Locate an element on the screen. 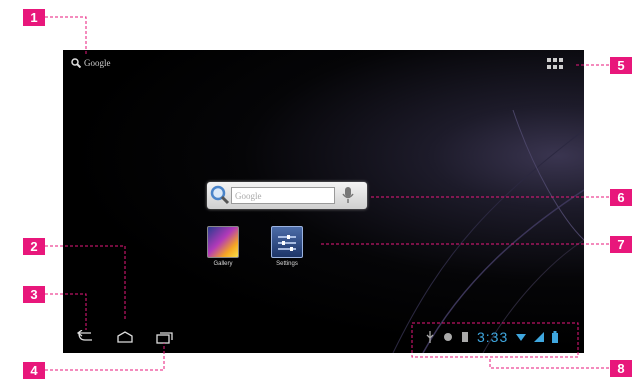 The height and width of the screenshot is (380, 638). callout-1: 1 is located at coordinates (34, 17).